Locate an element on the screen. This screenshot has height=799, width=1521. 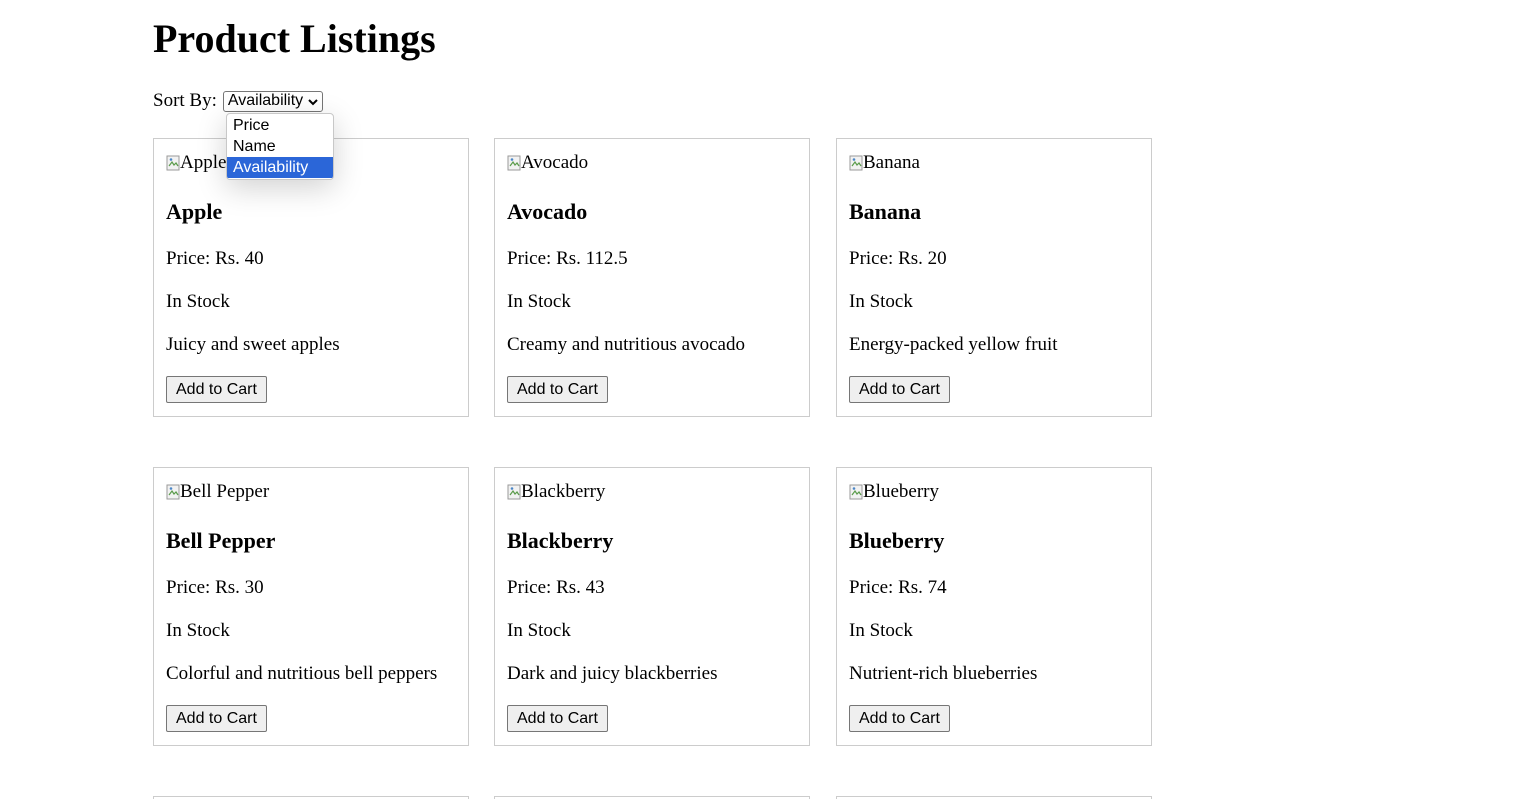
product-price: Price: Rs. 74 is located at coordinates (898, 587).